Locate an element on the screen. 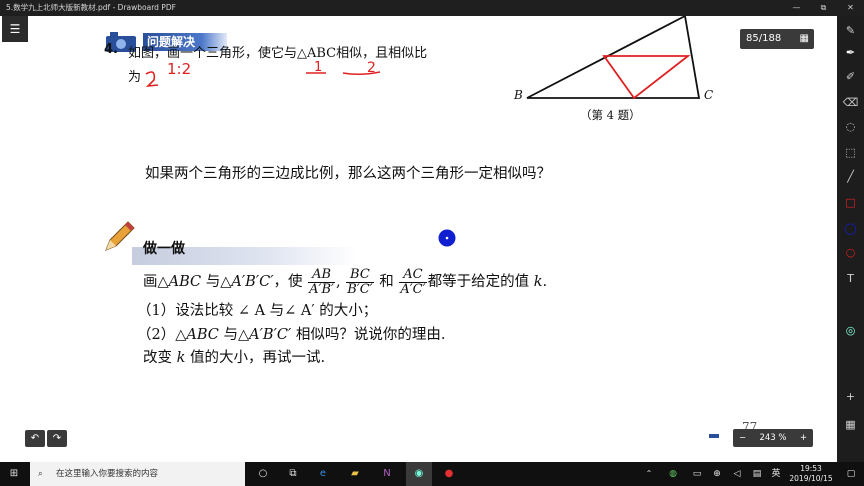  circle-icon: ○ is located at coordinates (850, 253).